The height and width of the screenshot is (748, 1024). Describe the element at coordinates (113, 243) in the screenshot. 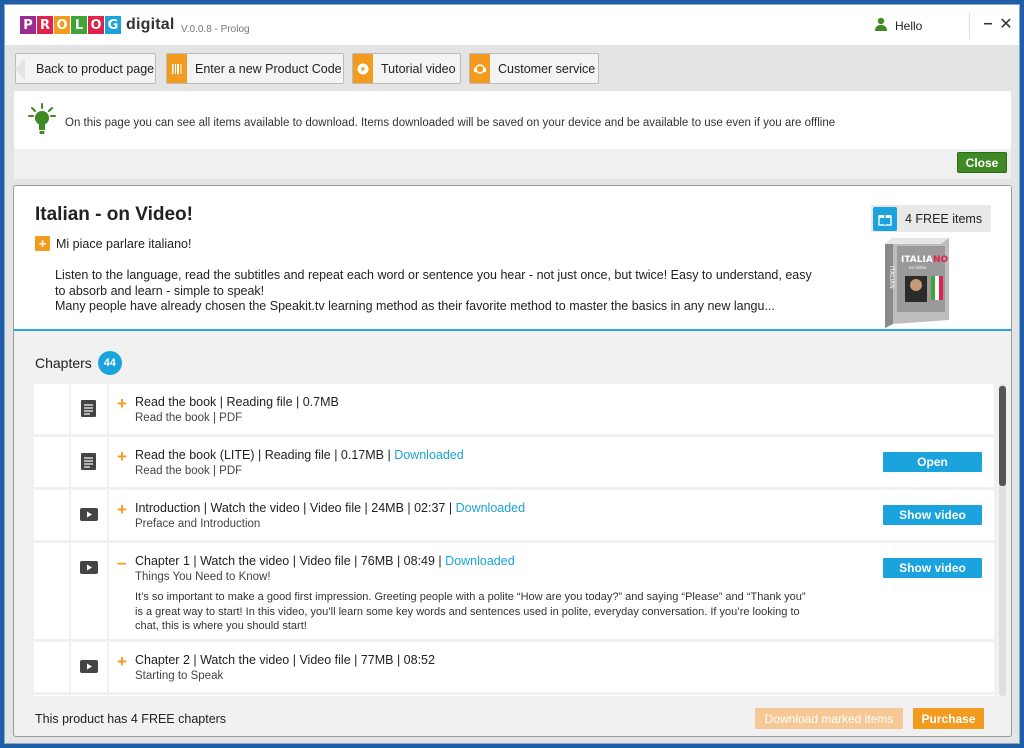

I see `product-subtitle-row: + Mi piace parlare italiano!` at that location.